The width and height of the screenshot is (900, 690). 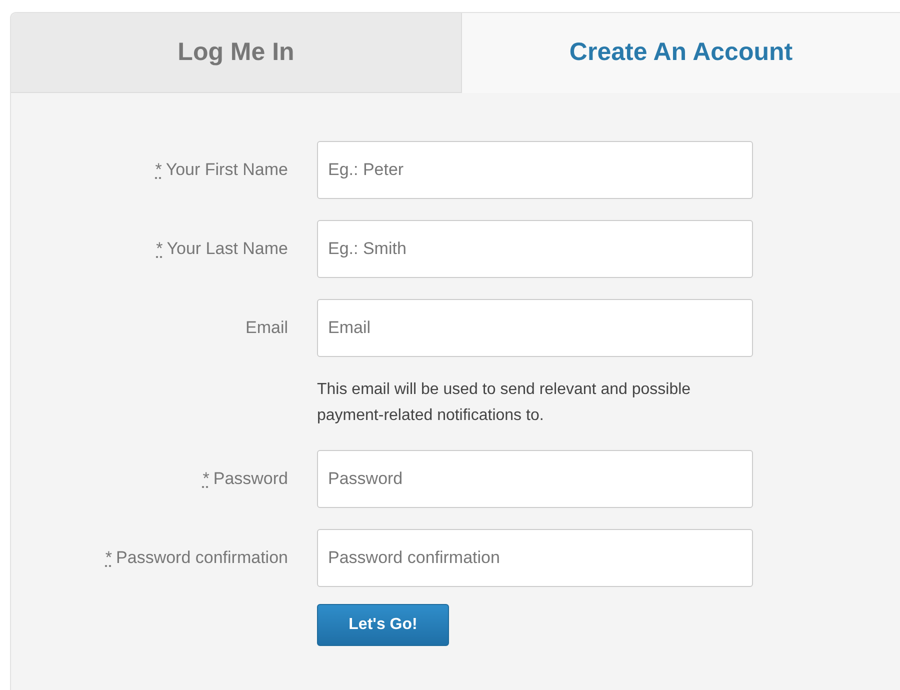 I want to click on input-field: Password, so click(x=535, y=479).